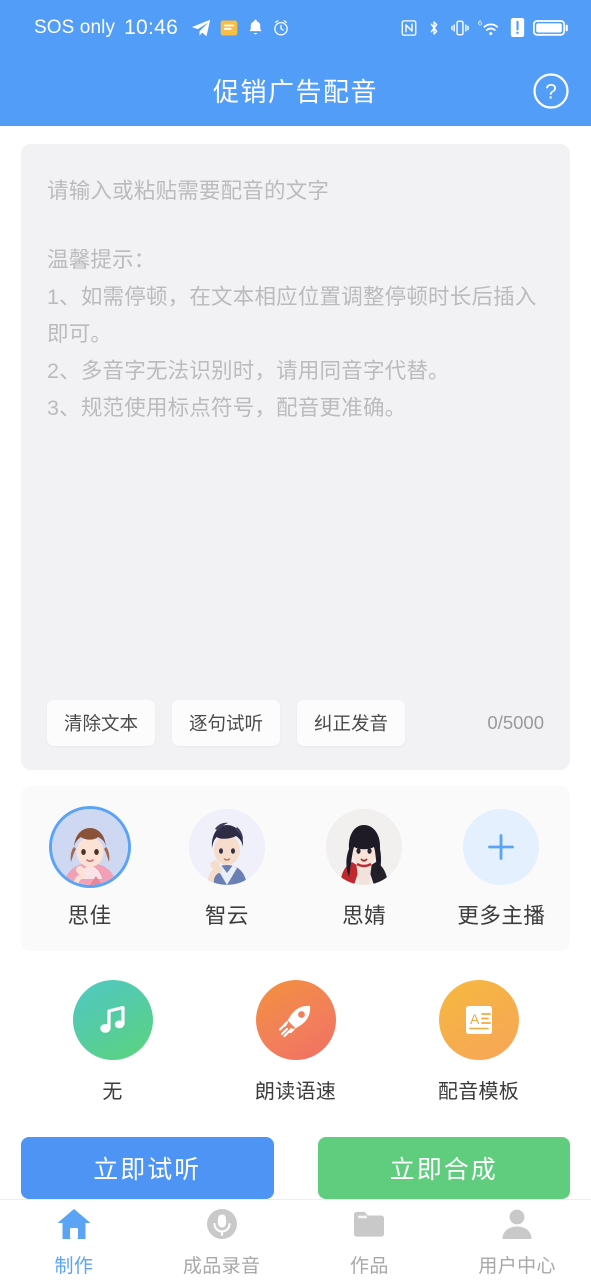 The image size is (591, 1280). I want to click on nav-item-works: 作品, so click(370, 1241).